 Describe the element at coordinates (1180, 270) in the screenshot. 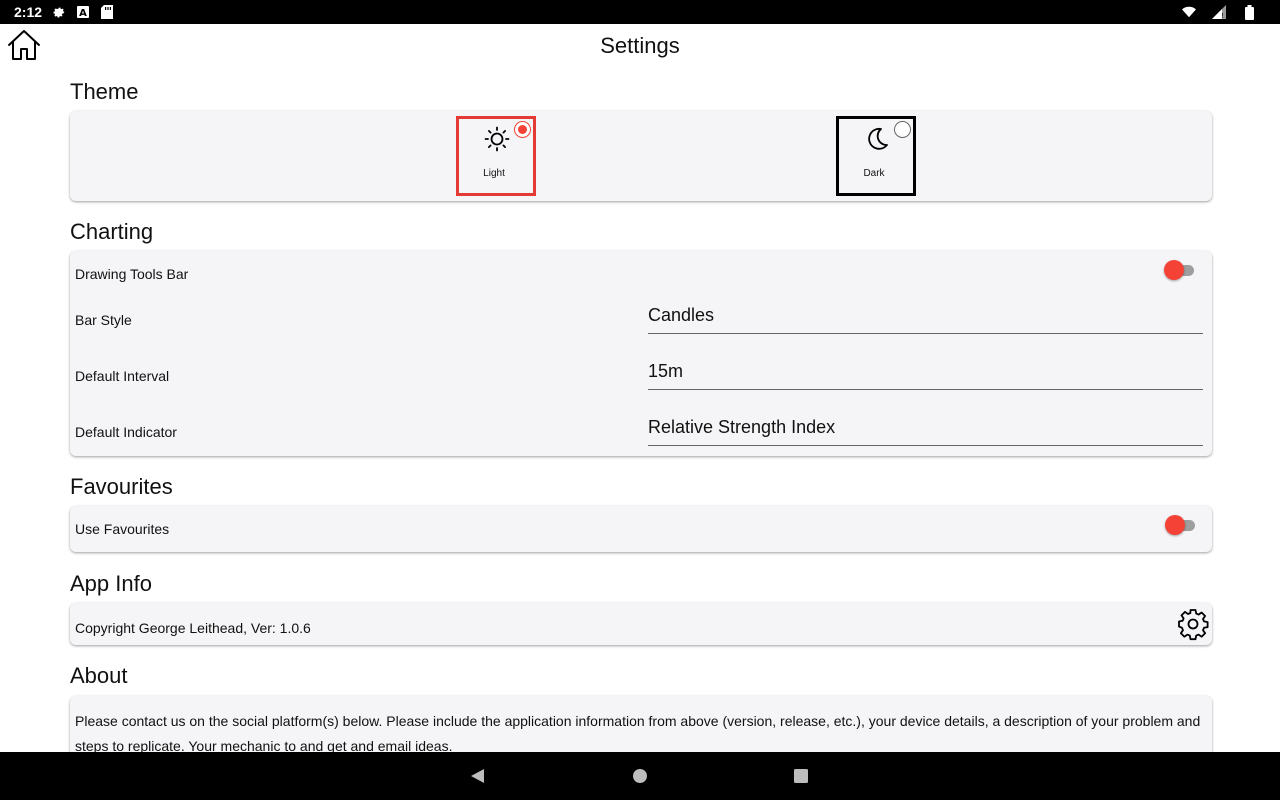

I see `drawing-tools-toggle` at that location.